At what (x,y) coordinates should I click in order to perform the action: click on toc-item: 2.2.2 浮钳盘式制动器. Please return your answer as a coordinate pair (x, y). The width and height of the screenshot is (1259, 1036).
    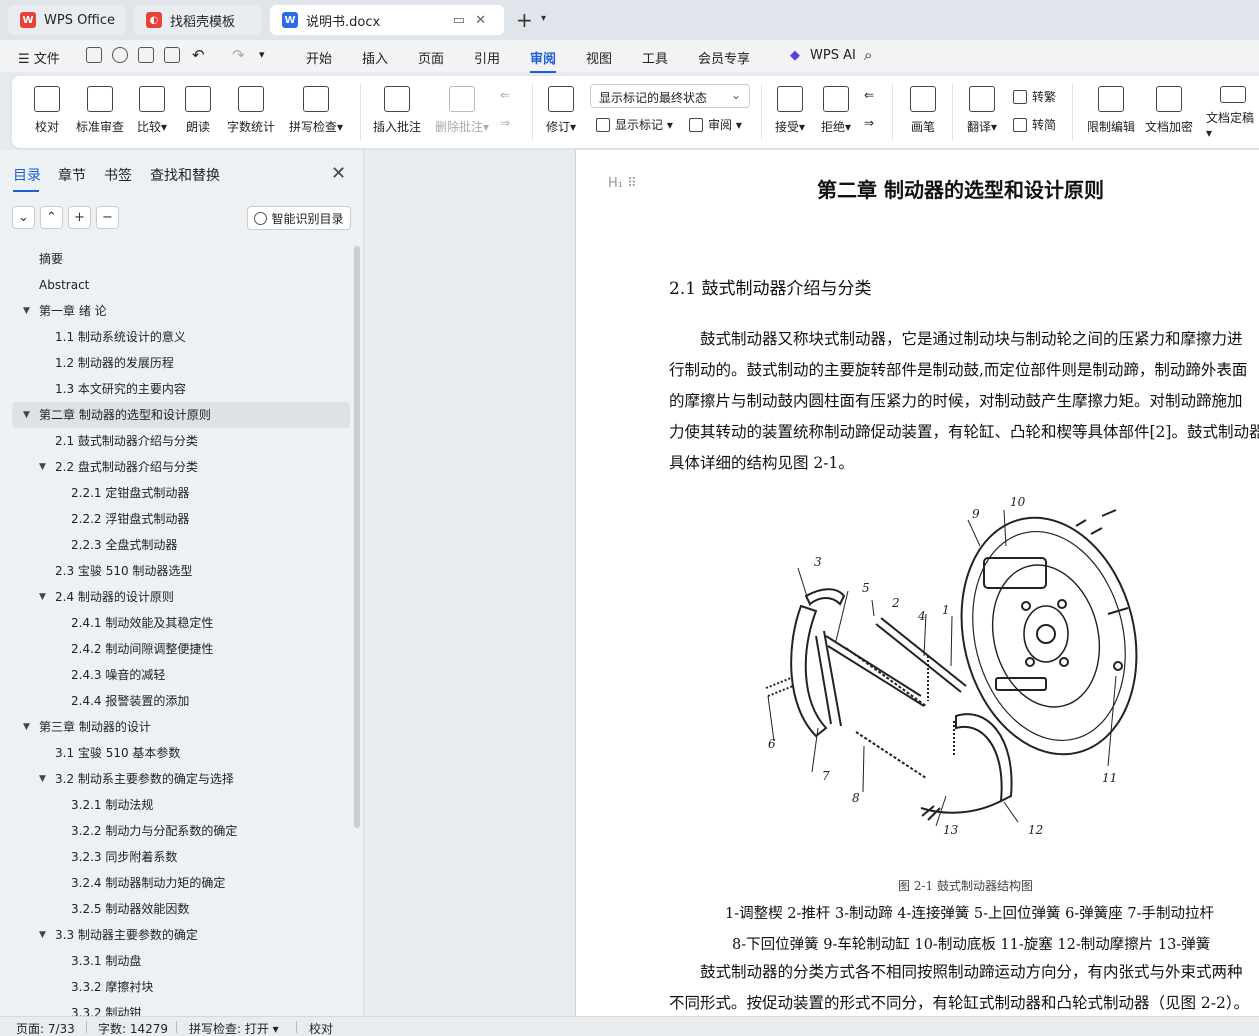
    Looking at the image, I should click on (181, 519).